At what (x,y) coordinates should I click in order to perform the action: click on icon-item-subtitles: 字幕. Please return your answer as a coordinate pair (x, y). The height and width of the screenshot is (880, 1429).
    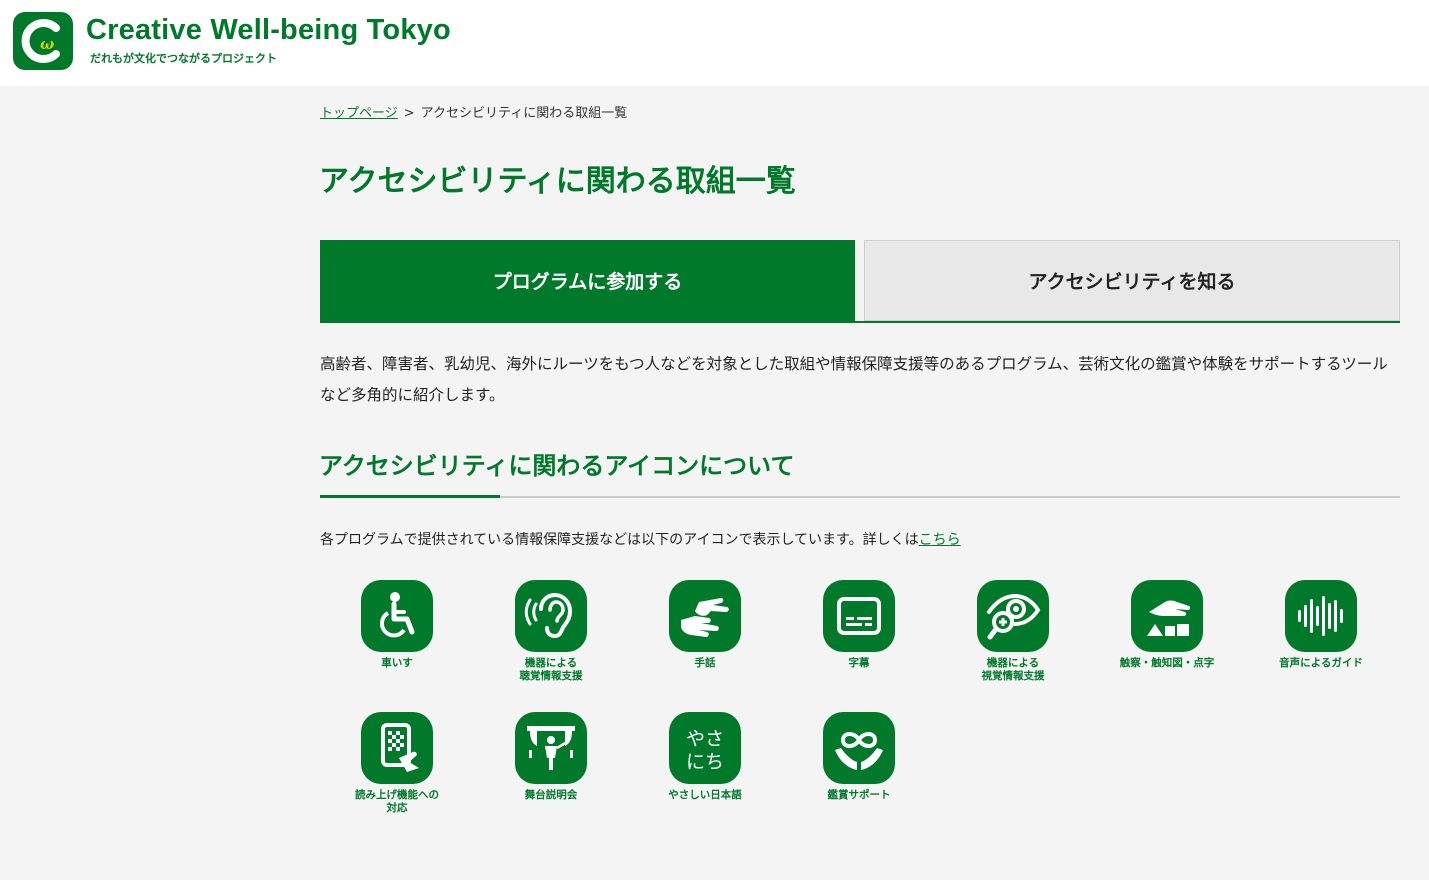
    Looking at the image, I should click on (859, 625).